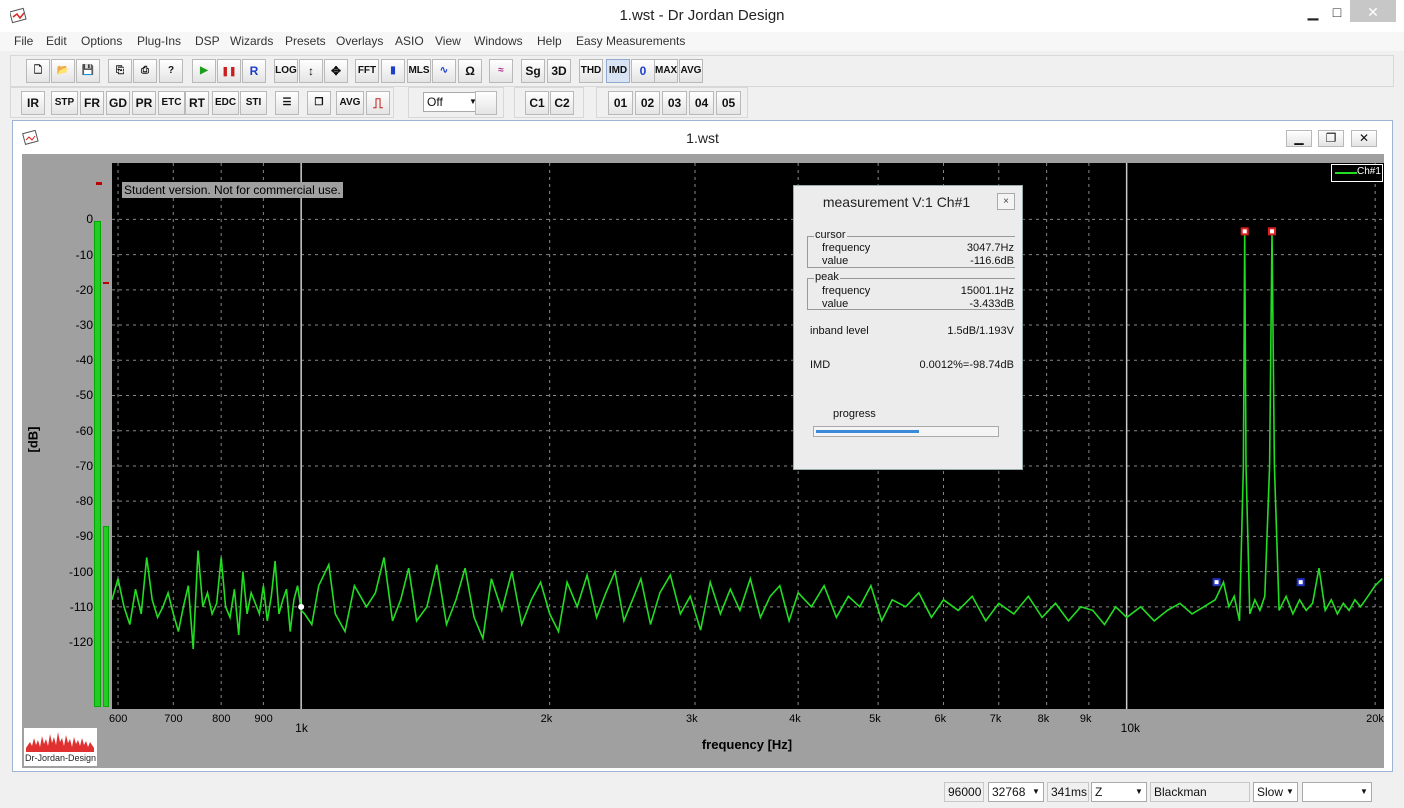  I want to click on child-close-button: ✕, so click(1364, 138).